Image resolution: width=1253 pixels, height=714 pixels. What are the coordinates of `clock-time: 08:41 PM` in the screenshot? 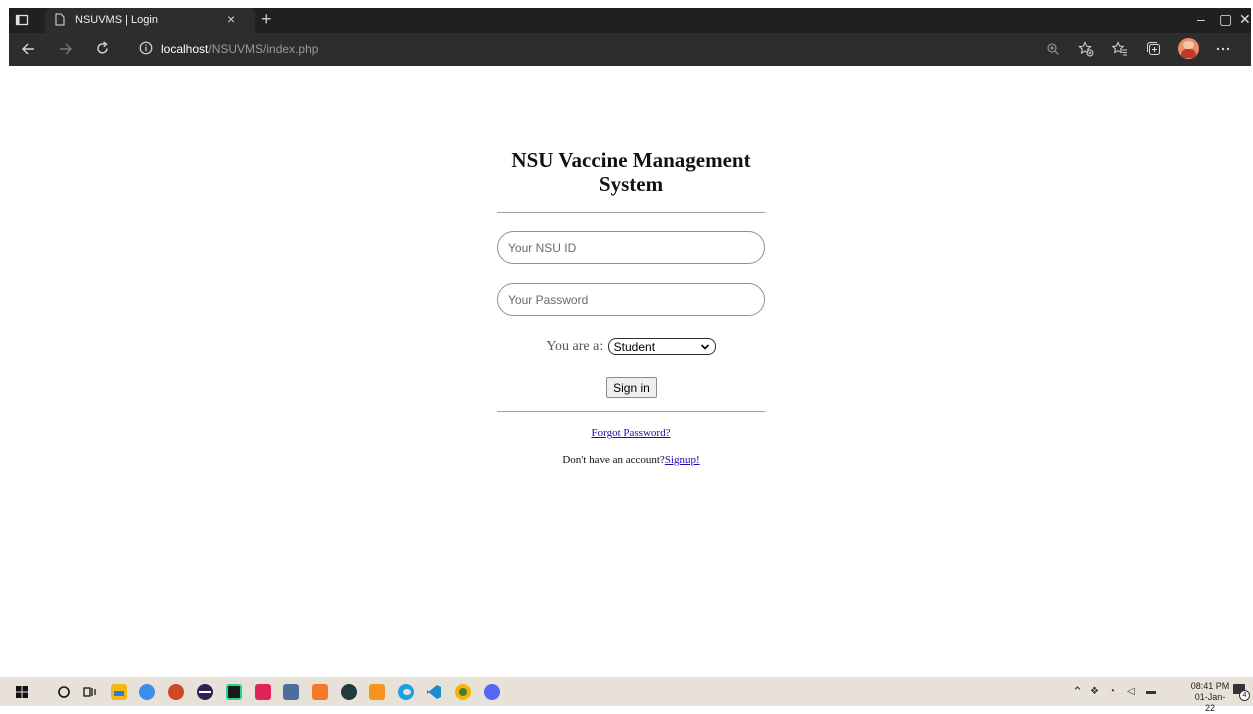 It's located at (1210, 686).